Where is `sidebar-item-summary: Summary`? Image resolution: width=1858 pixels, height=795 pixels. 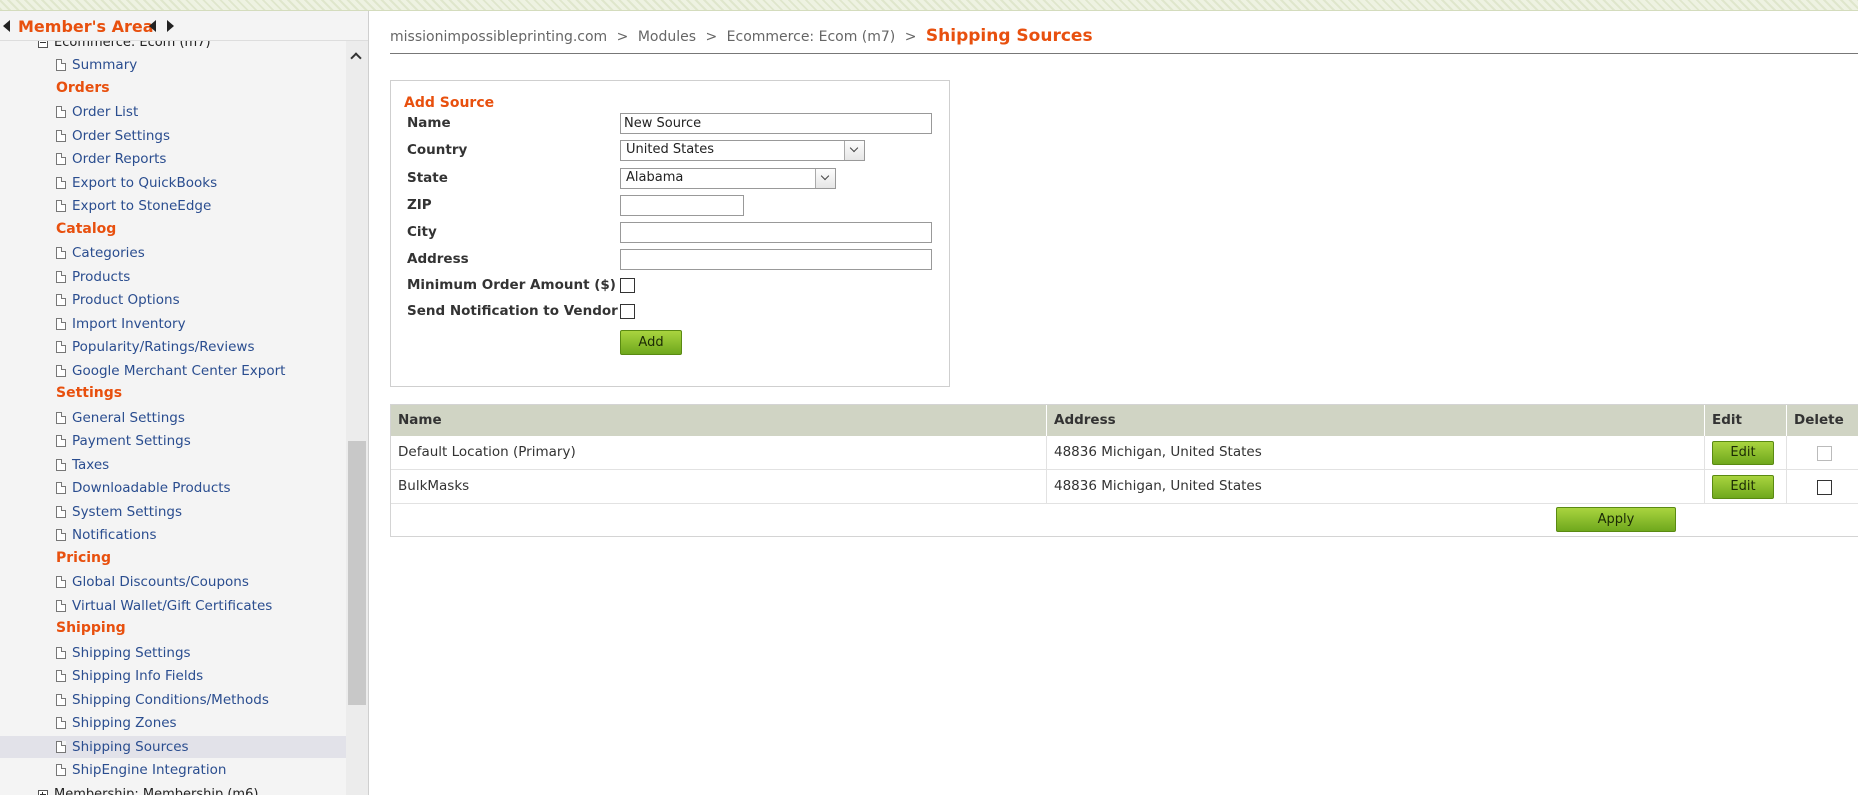 sidebar-item-summary: Summary is located at coordinates (201, 65).